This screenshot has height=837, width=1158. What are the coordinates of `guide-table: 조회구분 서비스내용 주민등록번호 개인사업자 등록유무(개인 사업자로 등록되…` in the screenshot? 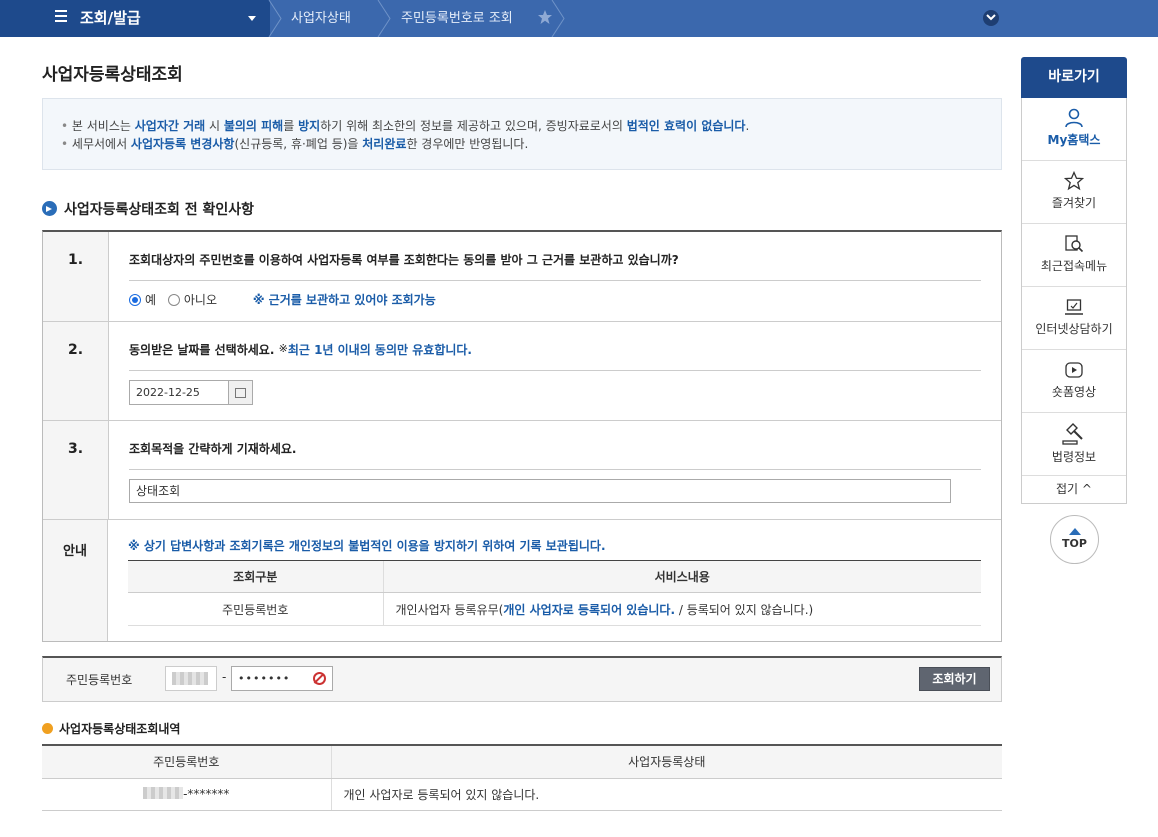 It's located at (554, 593).